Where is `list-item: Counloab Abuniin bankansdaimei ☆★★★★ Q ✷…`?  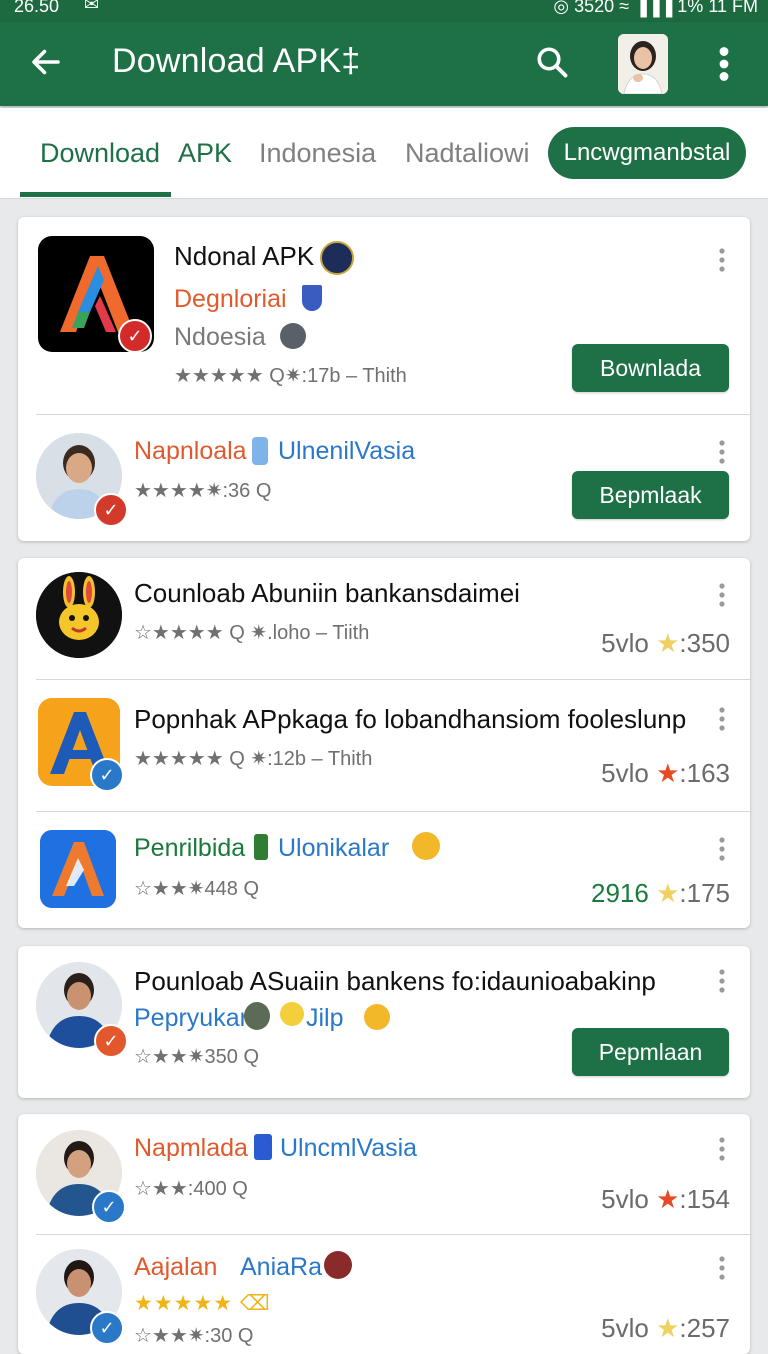 list-item: Counloab Abuniin bankansdaimei ☆★★★★ Q ✷… is located at coordinates (384, 618).